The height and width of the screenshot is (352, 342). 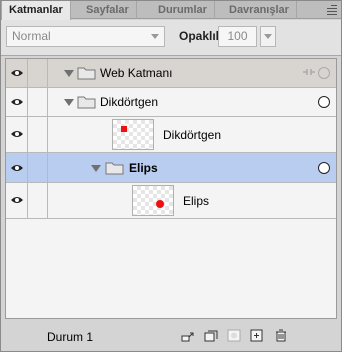 I want to click on blend-mode-select: Normal, so click(x=85, y=36).